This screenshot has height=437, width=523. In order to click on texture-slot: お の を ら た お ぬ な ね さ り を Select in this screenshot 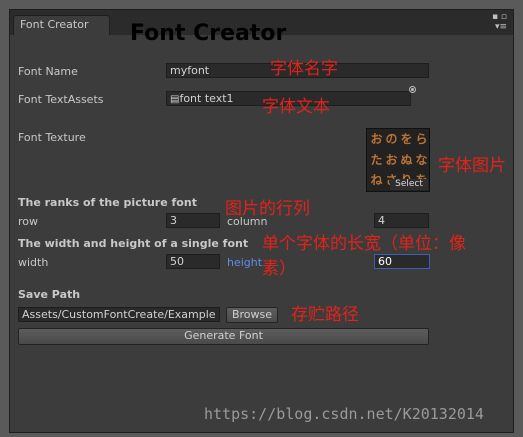, I will do `click(398, 160)`.